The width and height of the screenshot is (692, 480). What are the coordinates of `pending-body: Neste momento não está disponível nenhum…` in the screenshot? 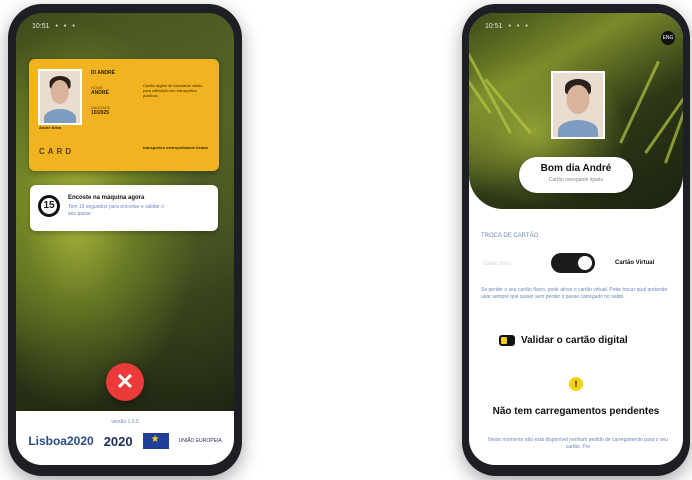 It's located at (578, 443).